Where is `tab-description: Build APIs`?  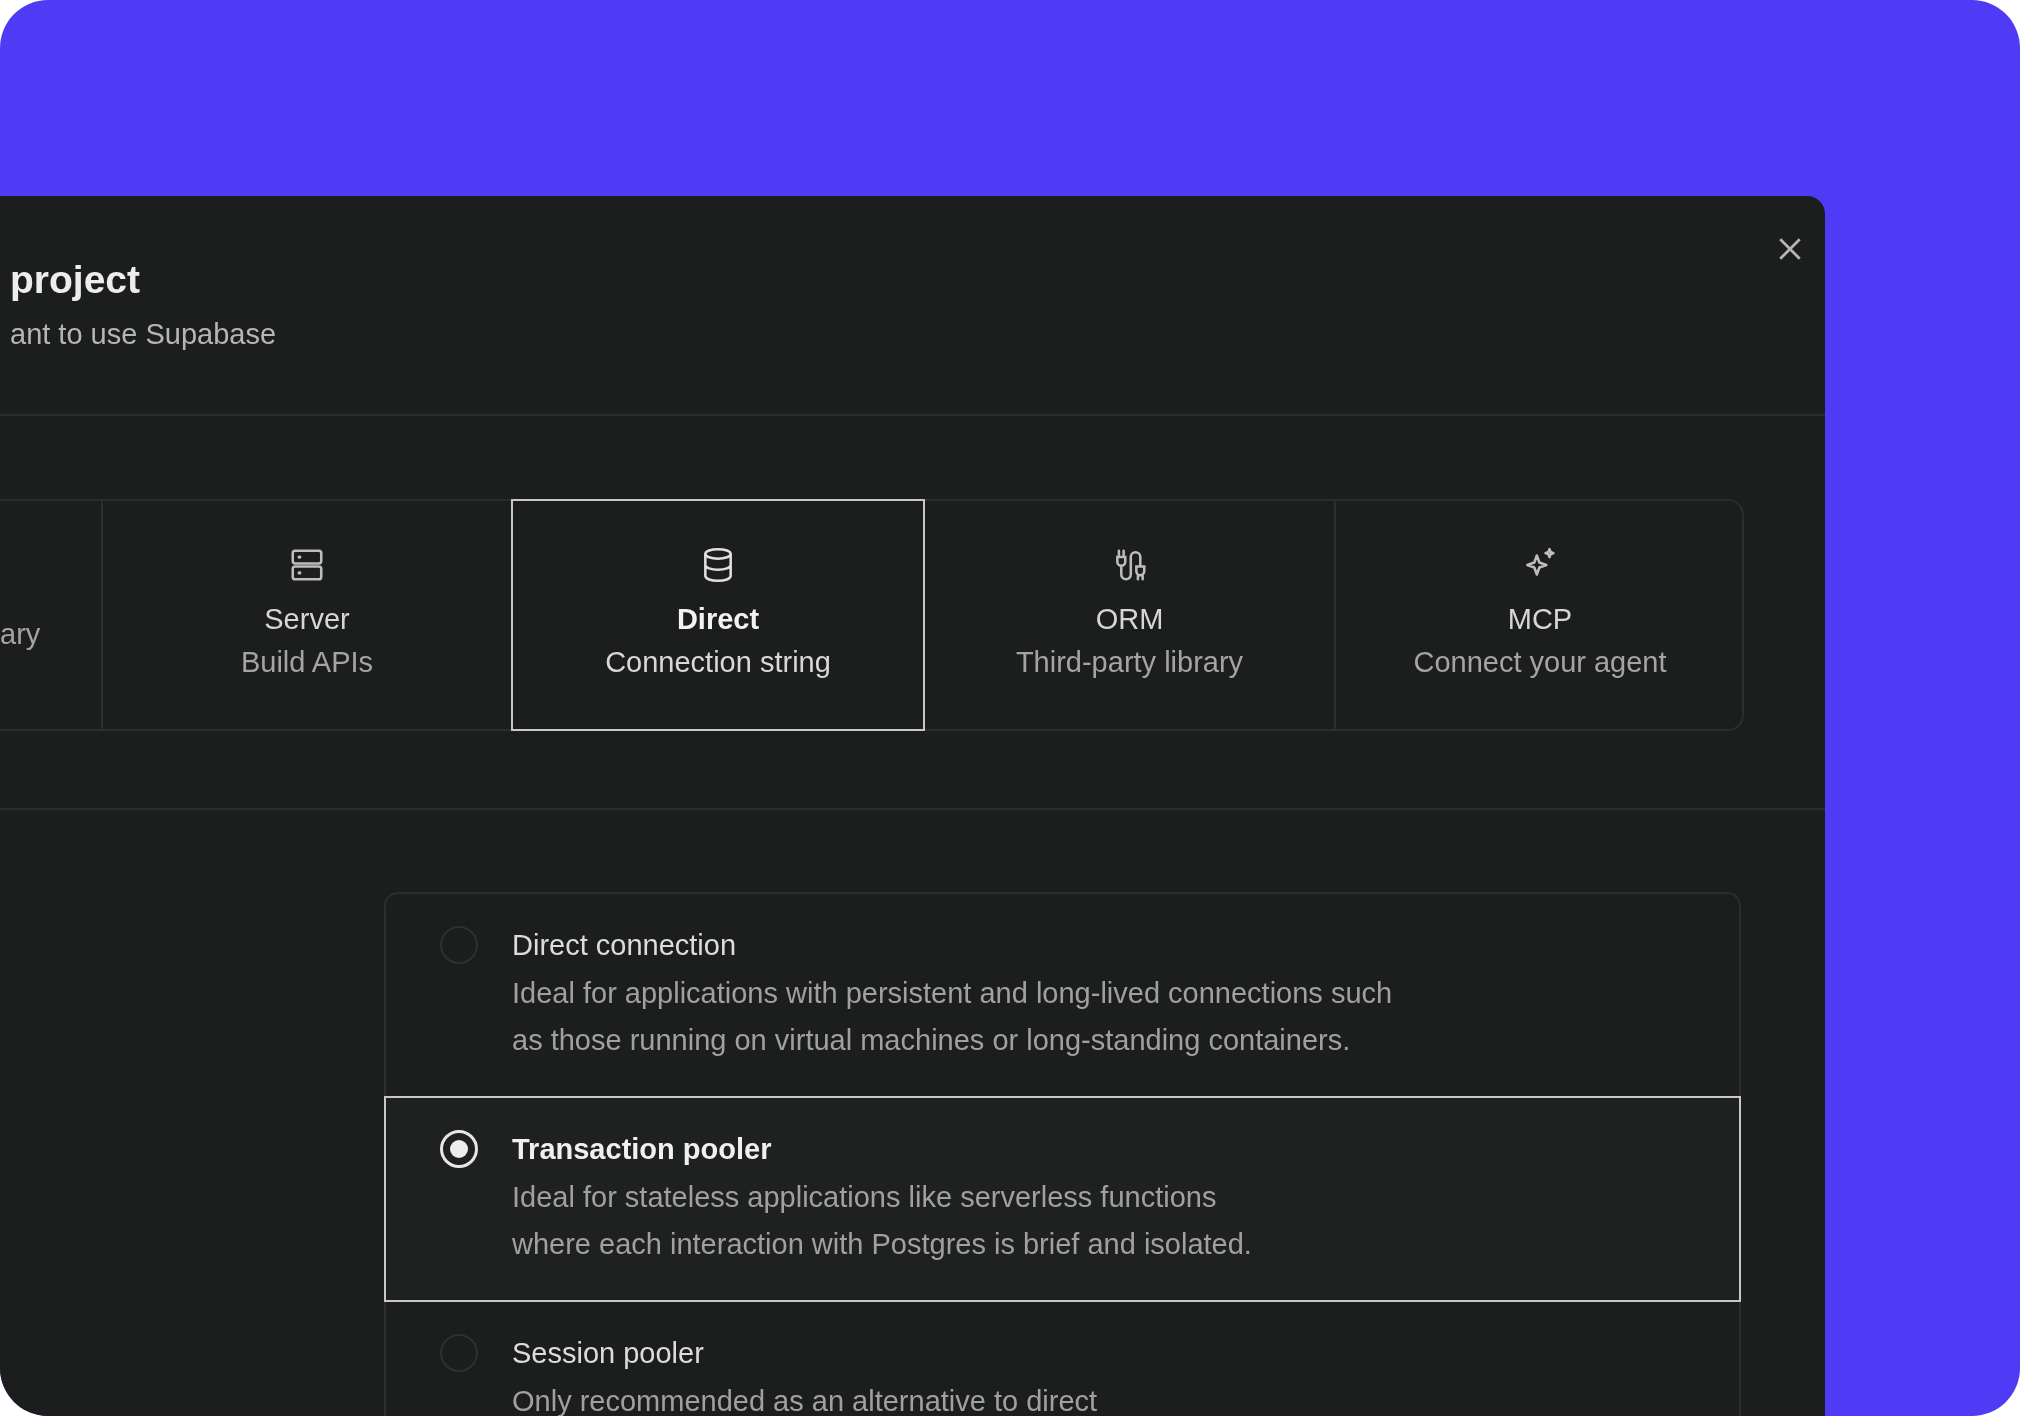 tab-description: Build APIs is located at coordinates (307, 662).